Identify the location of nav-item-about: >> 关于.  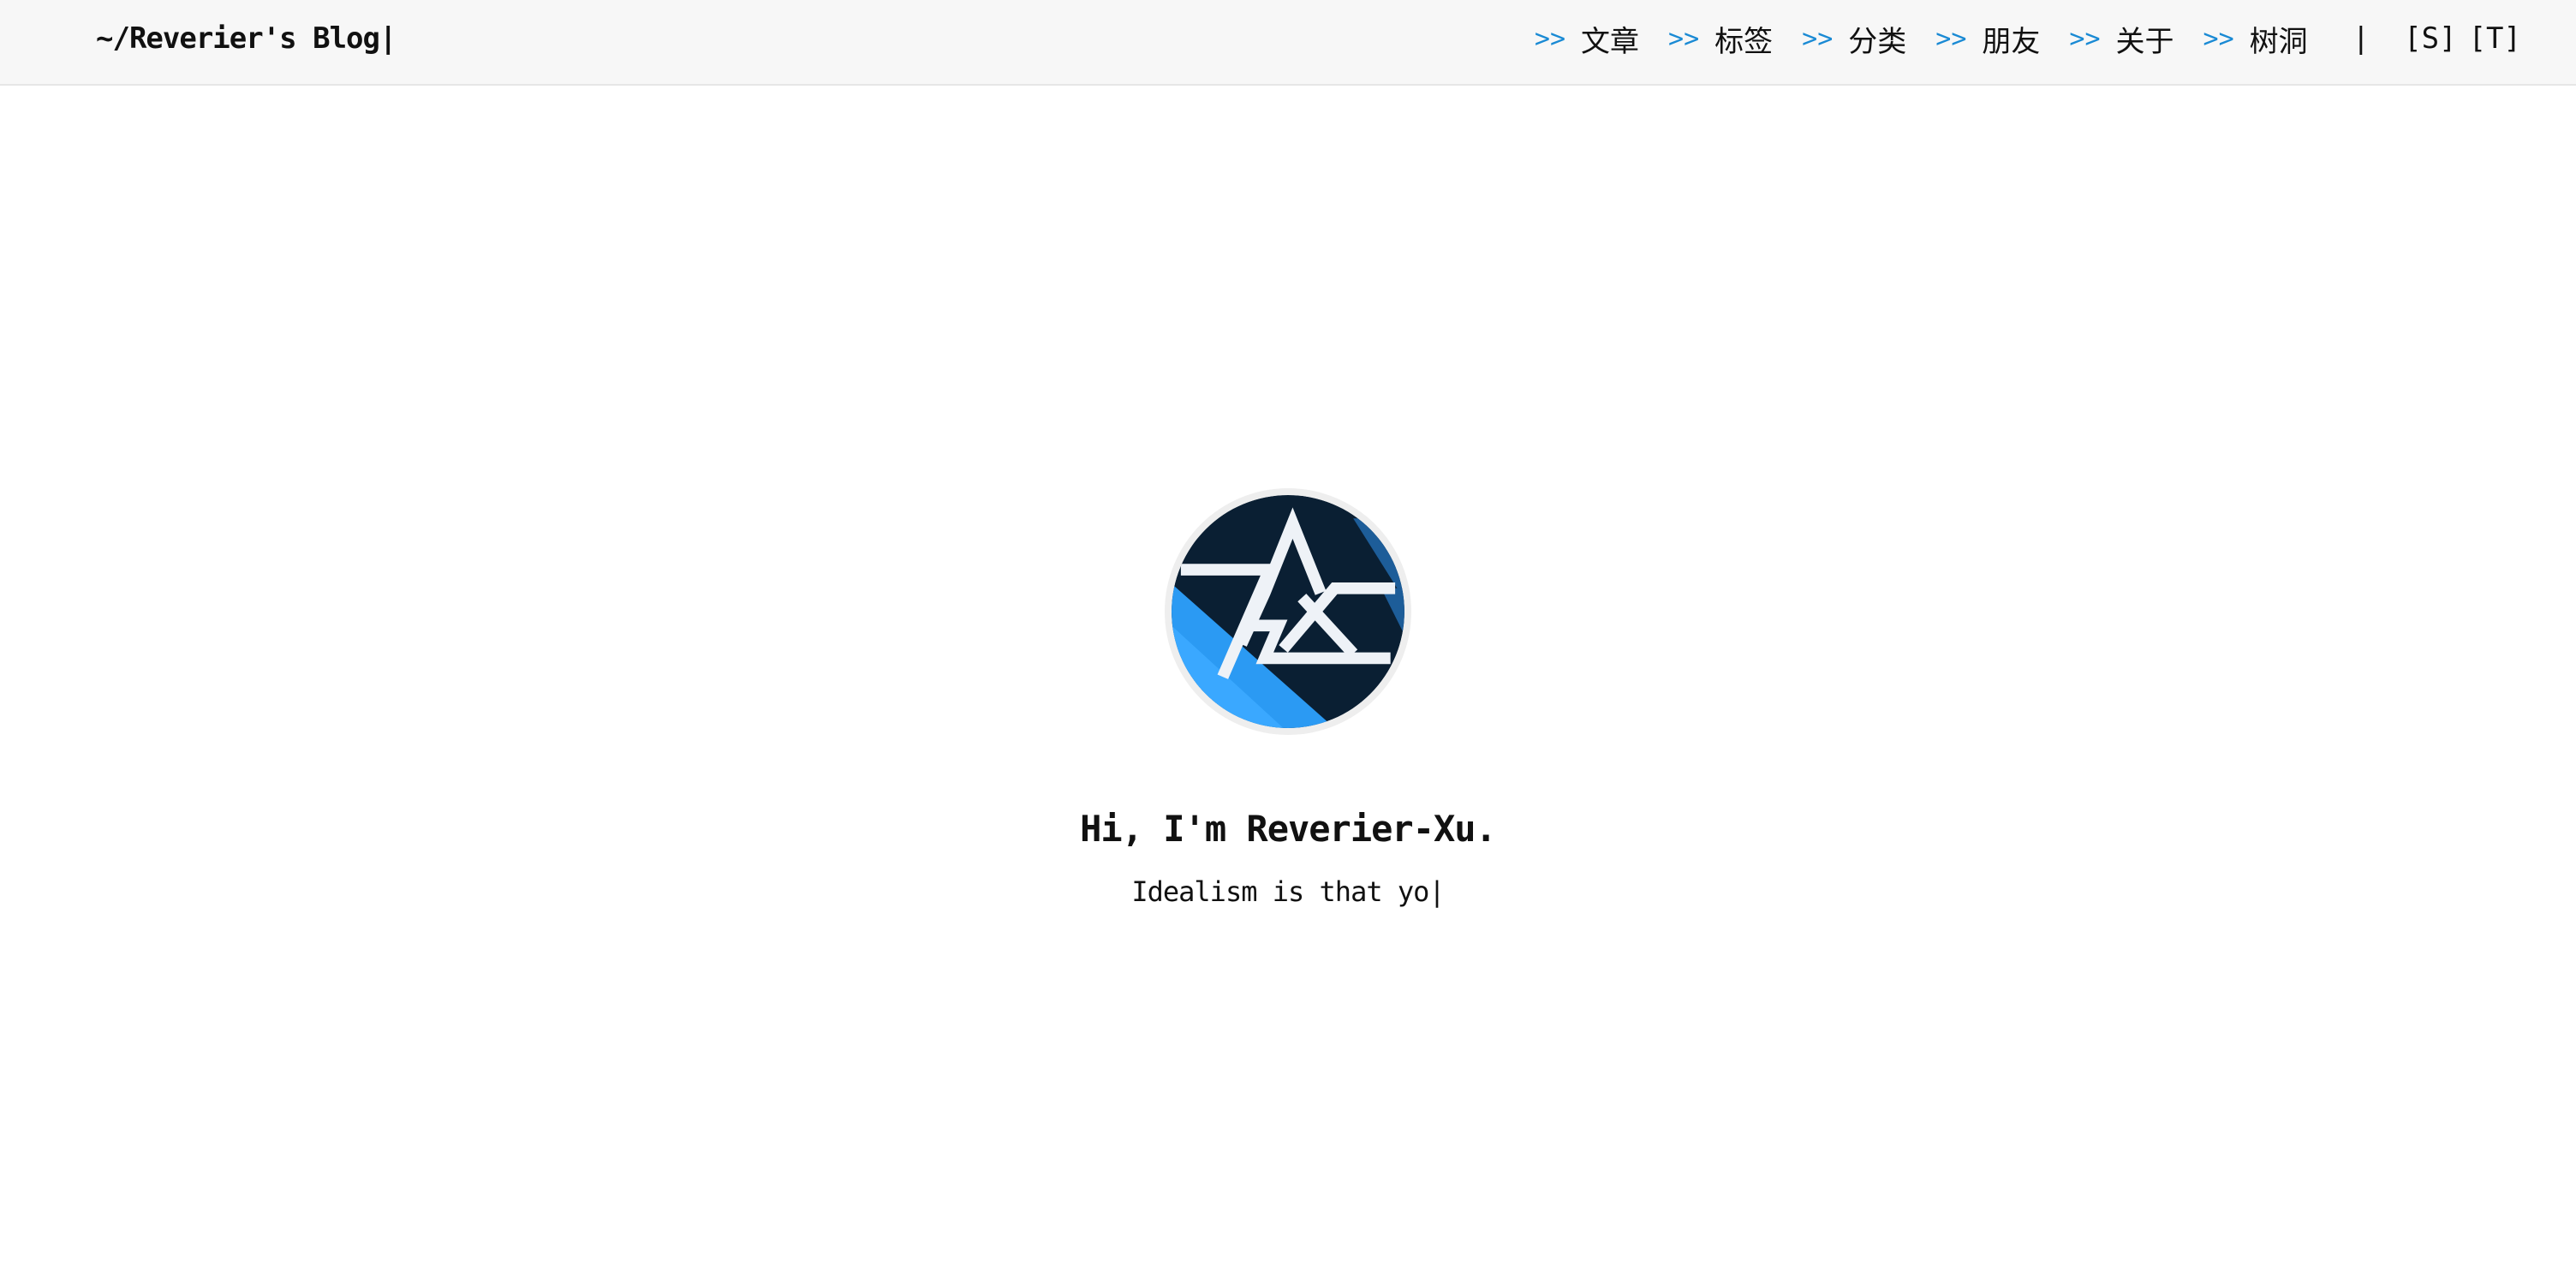
(2121, 39).